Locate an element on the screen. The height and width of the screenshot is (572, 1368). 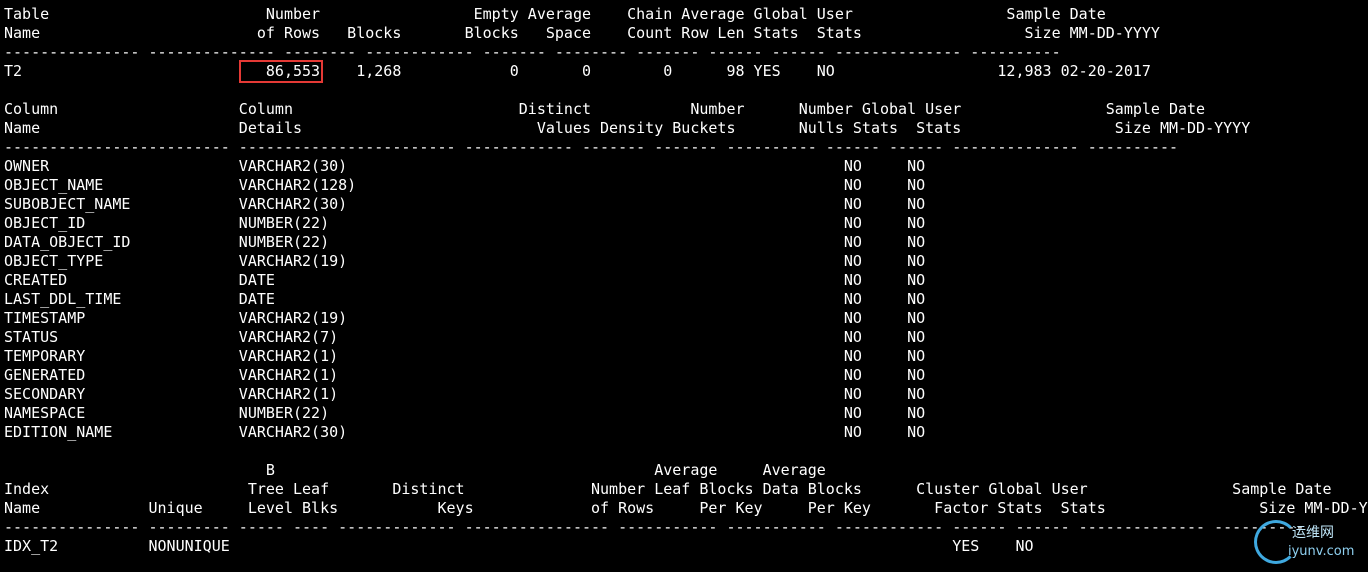
column-row: STATUS VARCHAR2(7) NO NO is located at coordinates (465, 337).